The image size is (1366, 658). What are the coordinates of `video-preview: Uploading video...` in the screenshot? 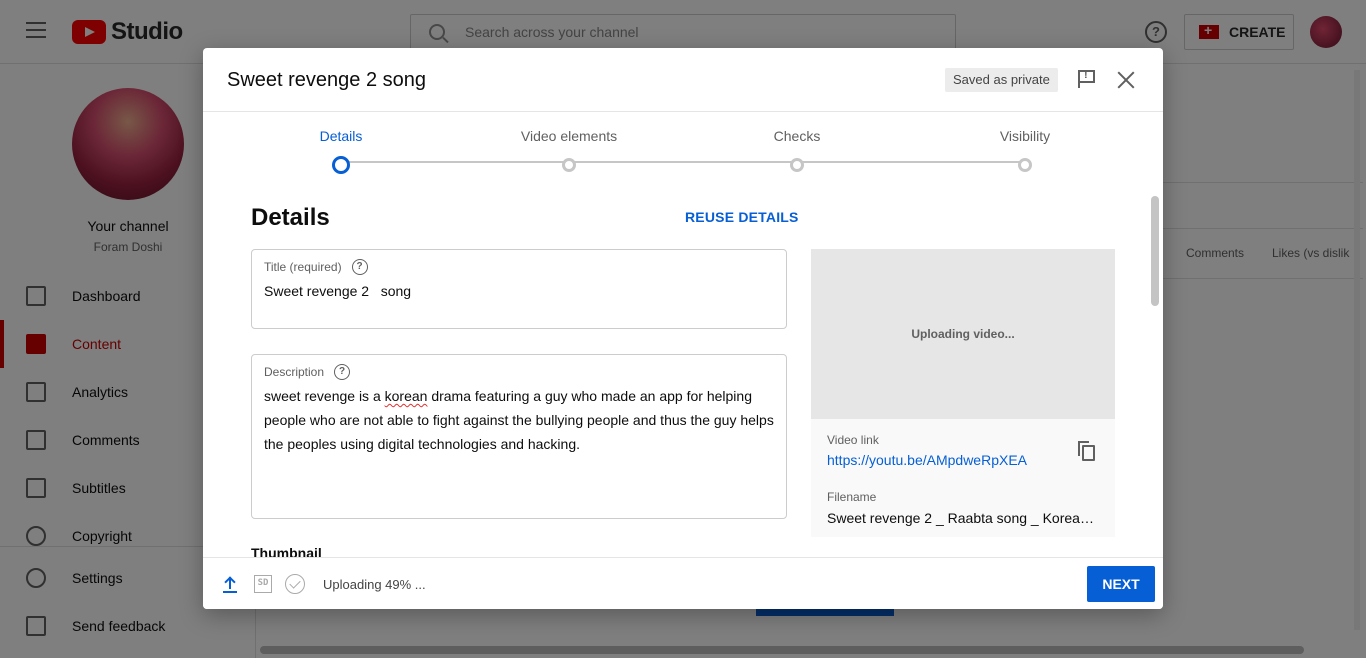 It's located at (963, 334).